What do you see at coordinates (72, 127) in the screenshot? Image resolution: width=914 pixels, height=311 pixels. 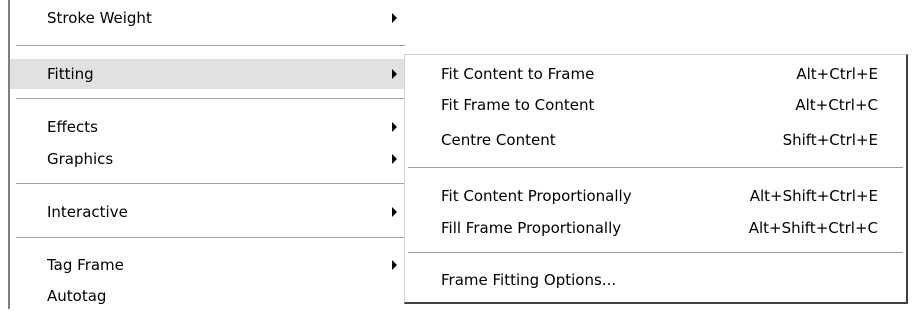 I see `menu-item-label: Effects` at bounding box center [72, 127].